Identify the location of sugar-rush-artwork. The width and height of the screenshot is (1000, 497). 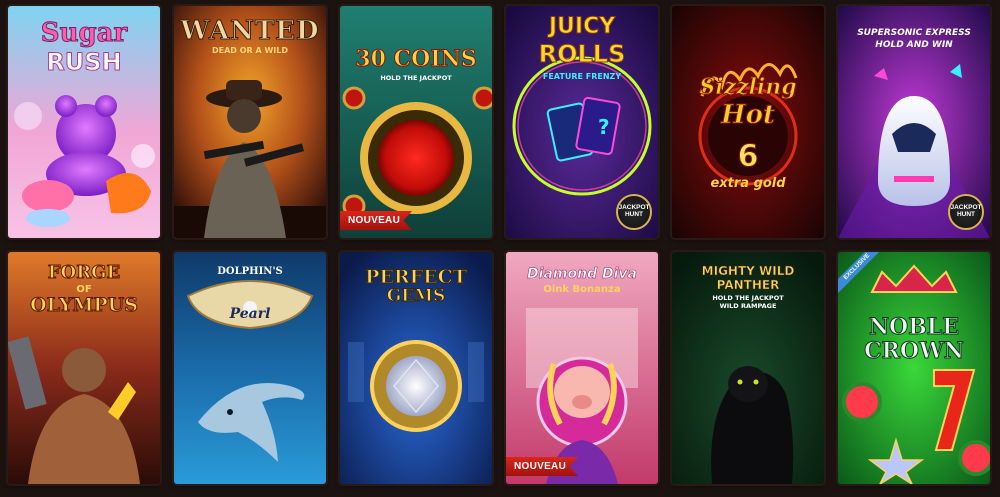
(84, 122).